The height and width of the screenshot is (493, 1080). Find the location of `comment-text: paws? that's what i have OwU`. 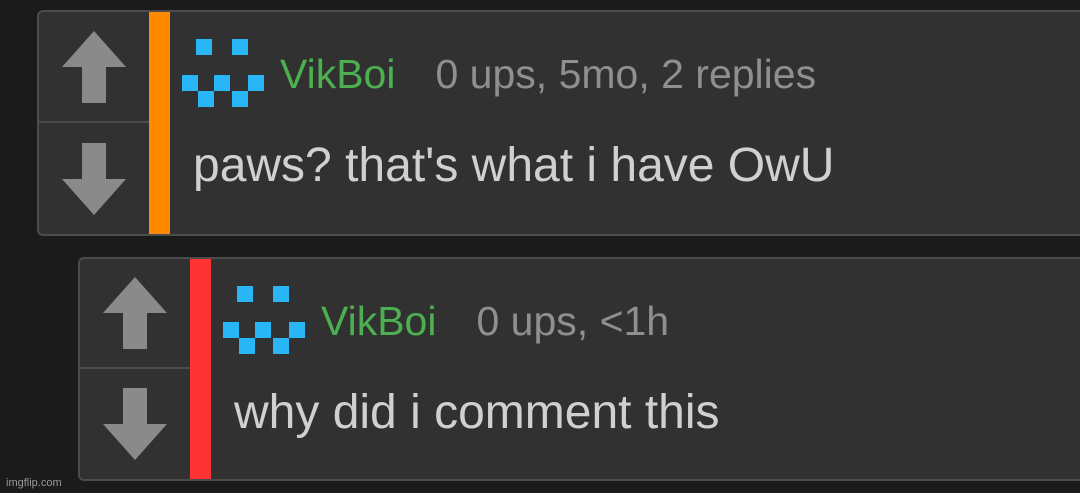

comment-text: paws? that's what i have OwU is located at coordinates (514, 165).